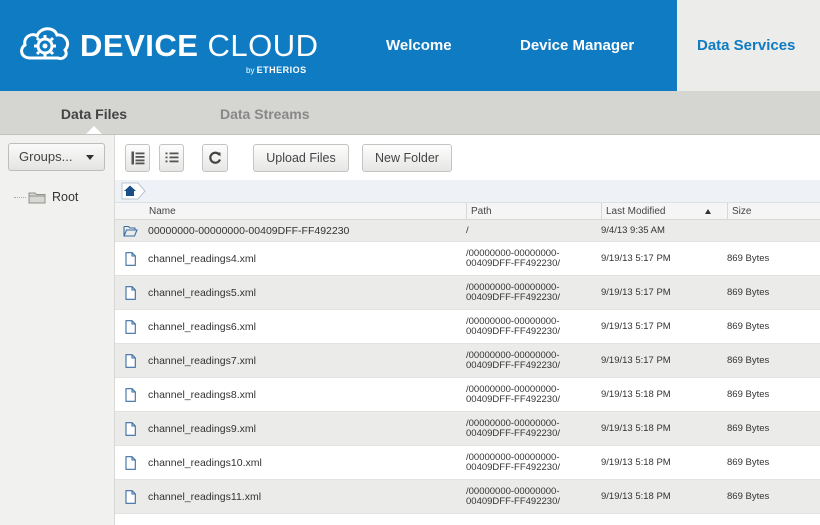 This screenshot has width=820, height=525. I want to click on column-header-size: Size, so click(773, 211).